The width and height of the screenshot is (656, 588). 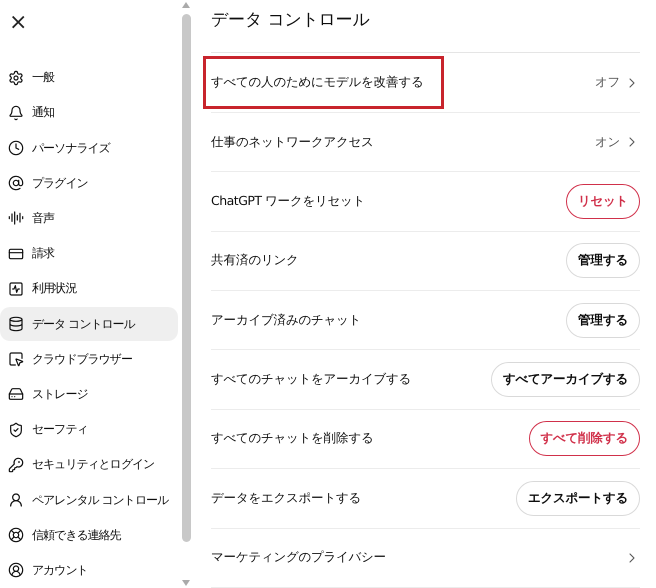 I want to click on settings-row: すべての人のためにモデルを改善する オフ, so click(x=425, y=83).